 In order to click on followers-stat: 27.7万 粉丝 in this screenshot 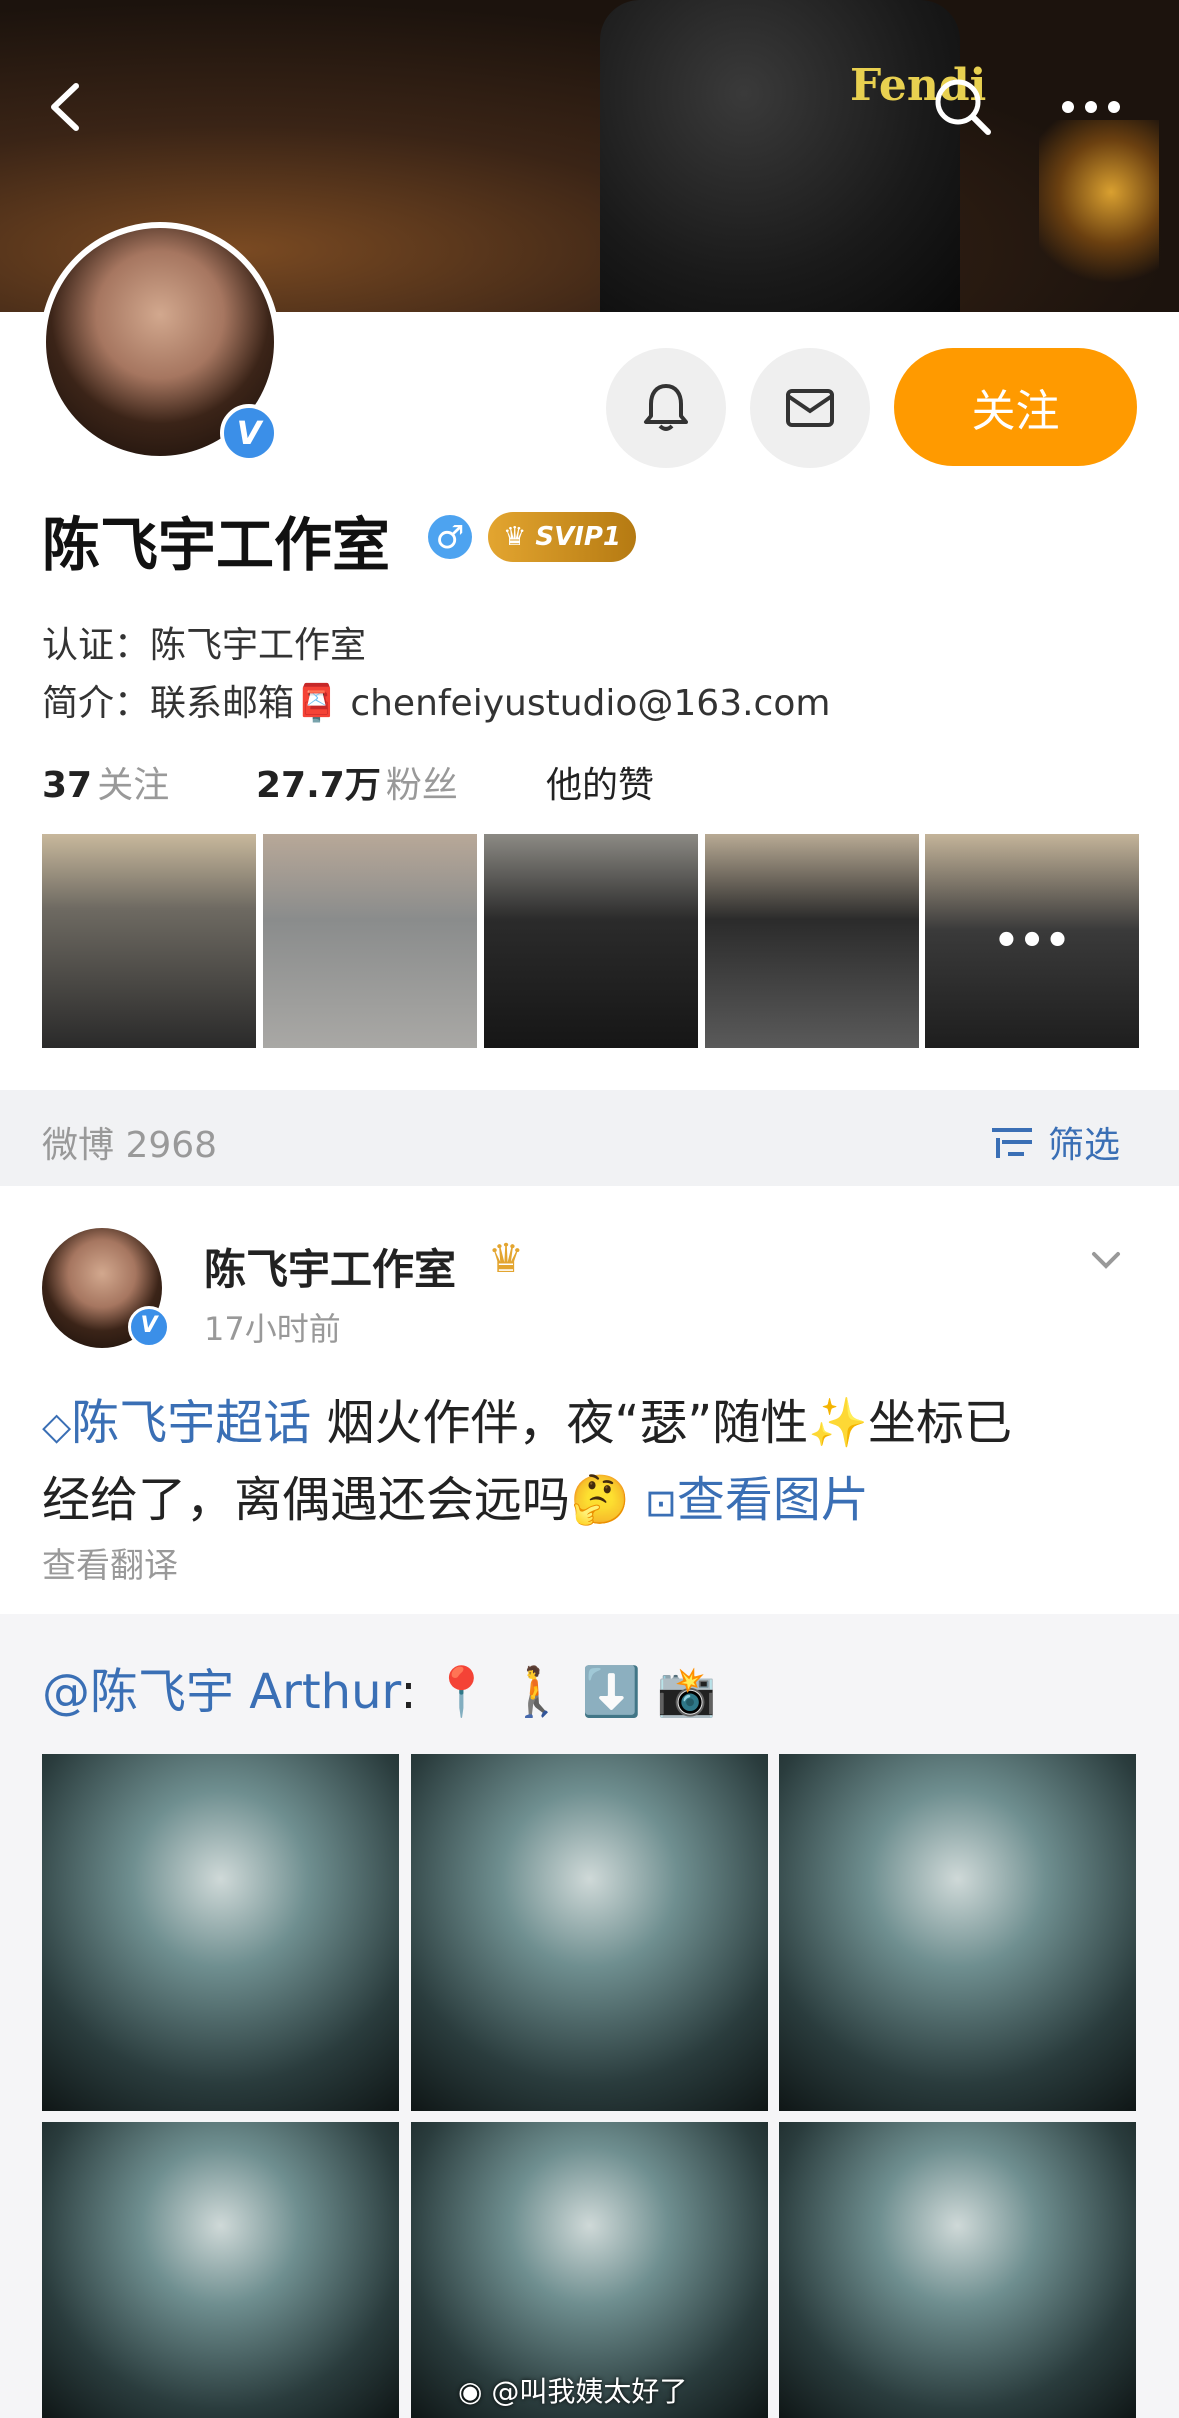, I will do `click(357, 782)`.